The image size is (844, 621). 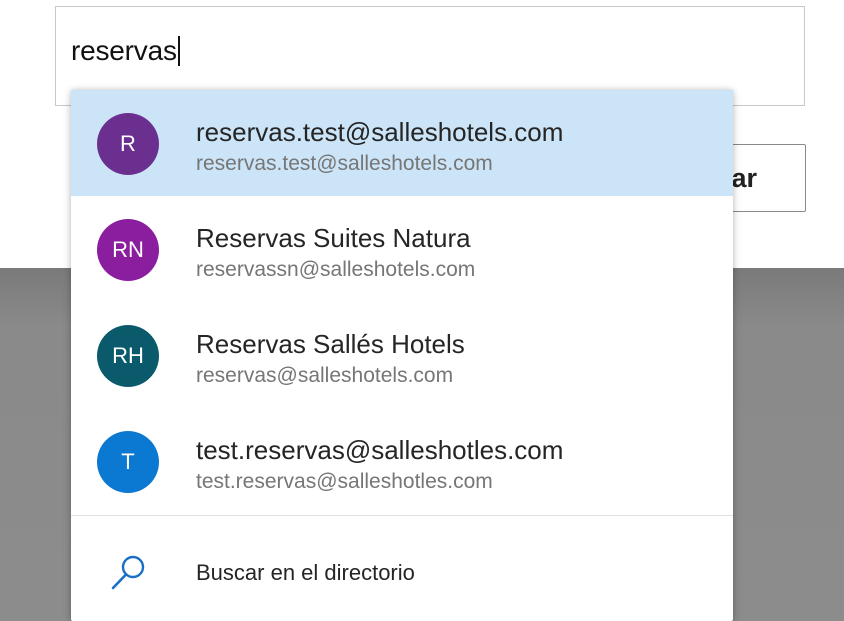 I want to click on background-button-label: ar, so click(x=744, y=178).